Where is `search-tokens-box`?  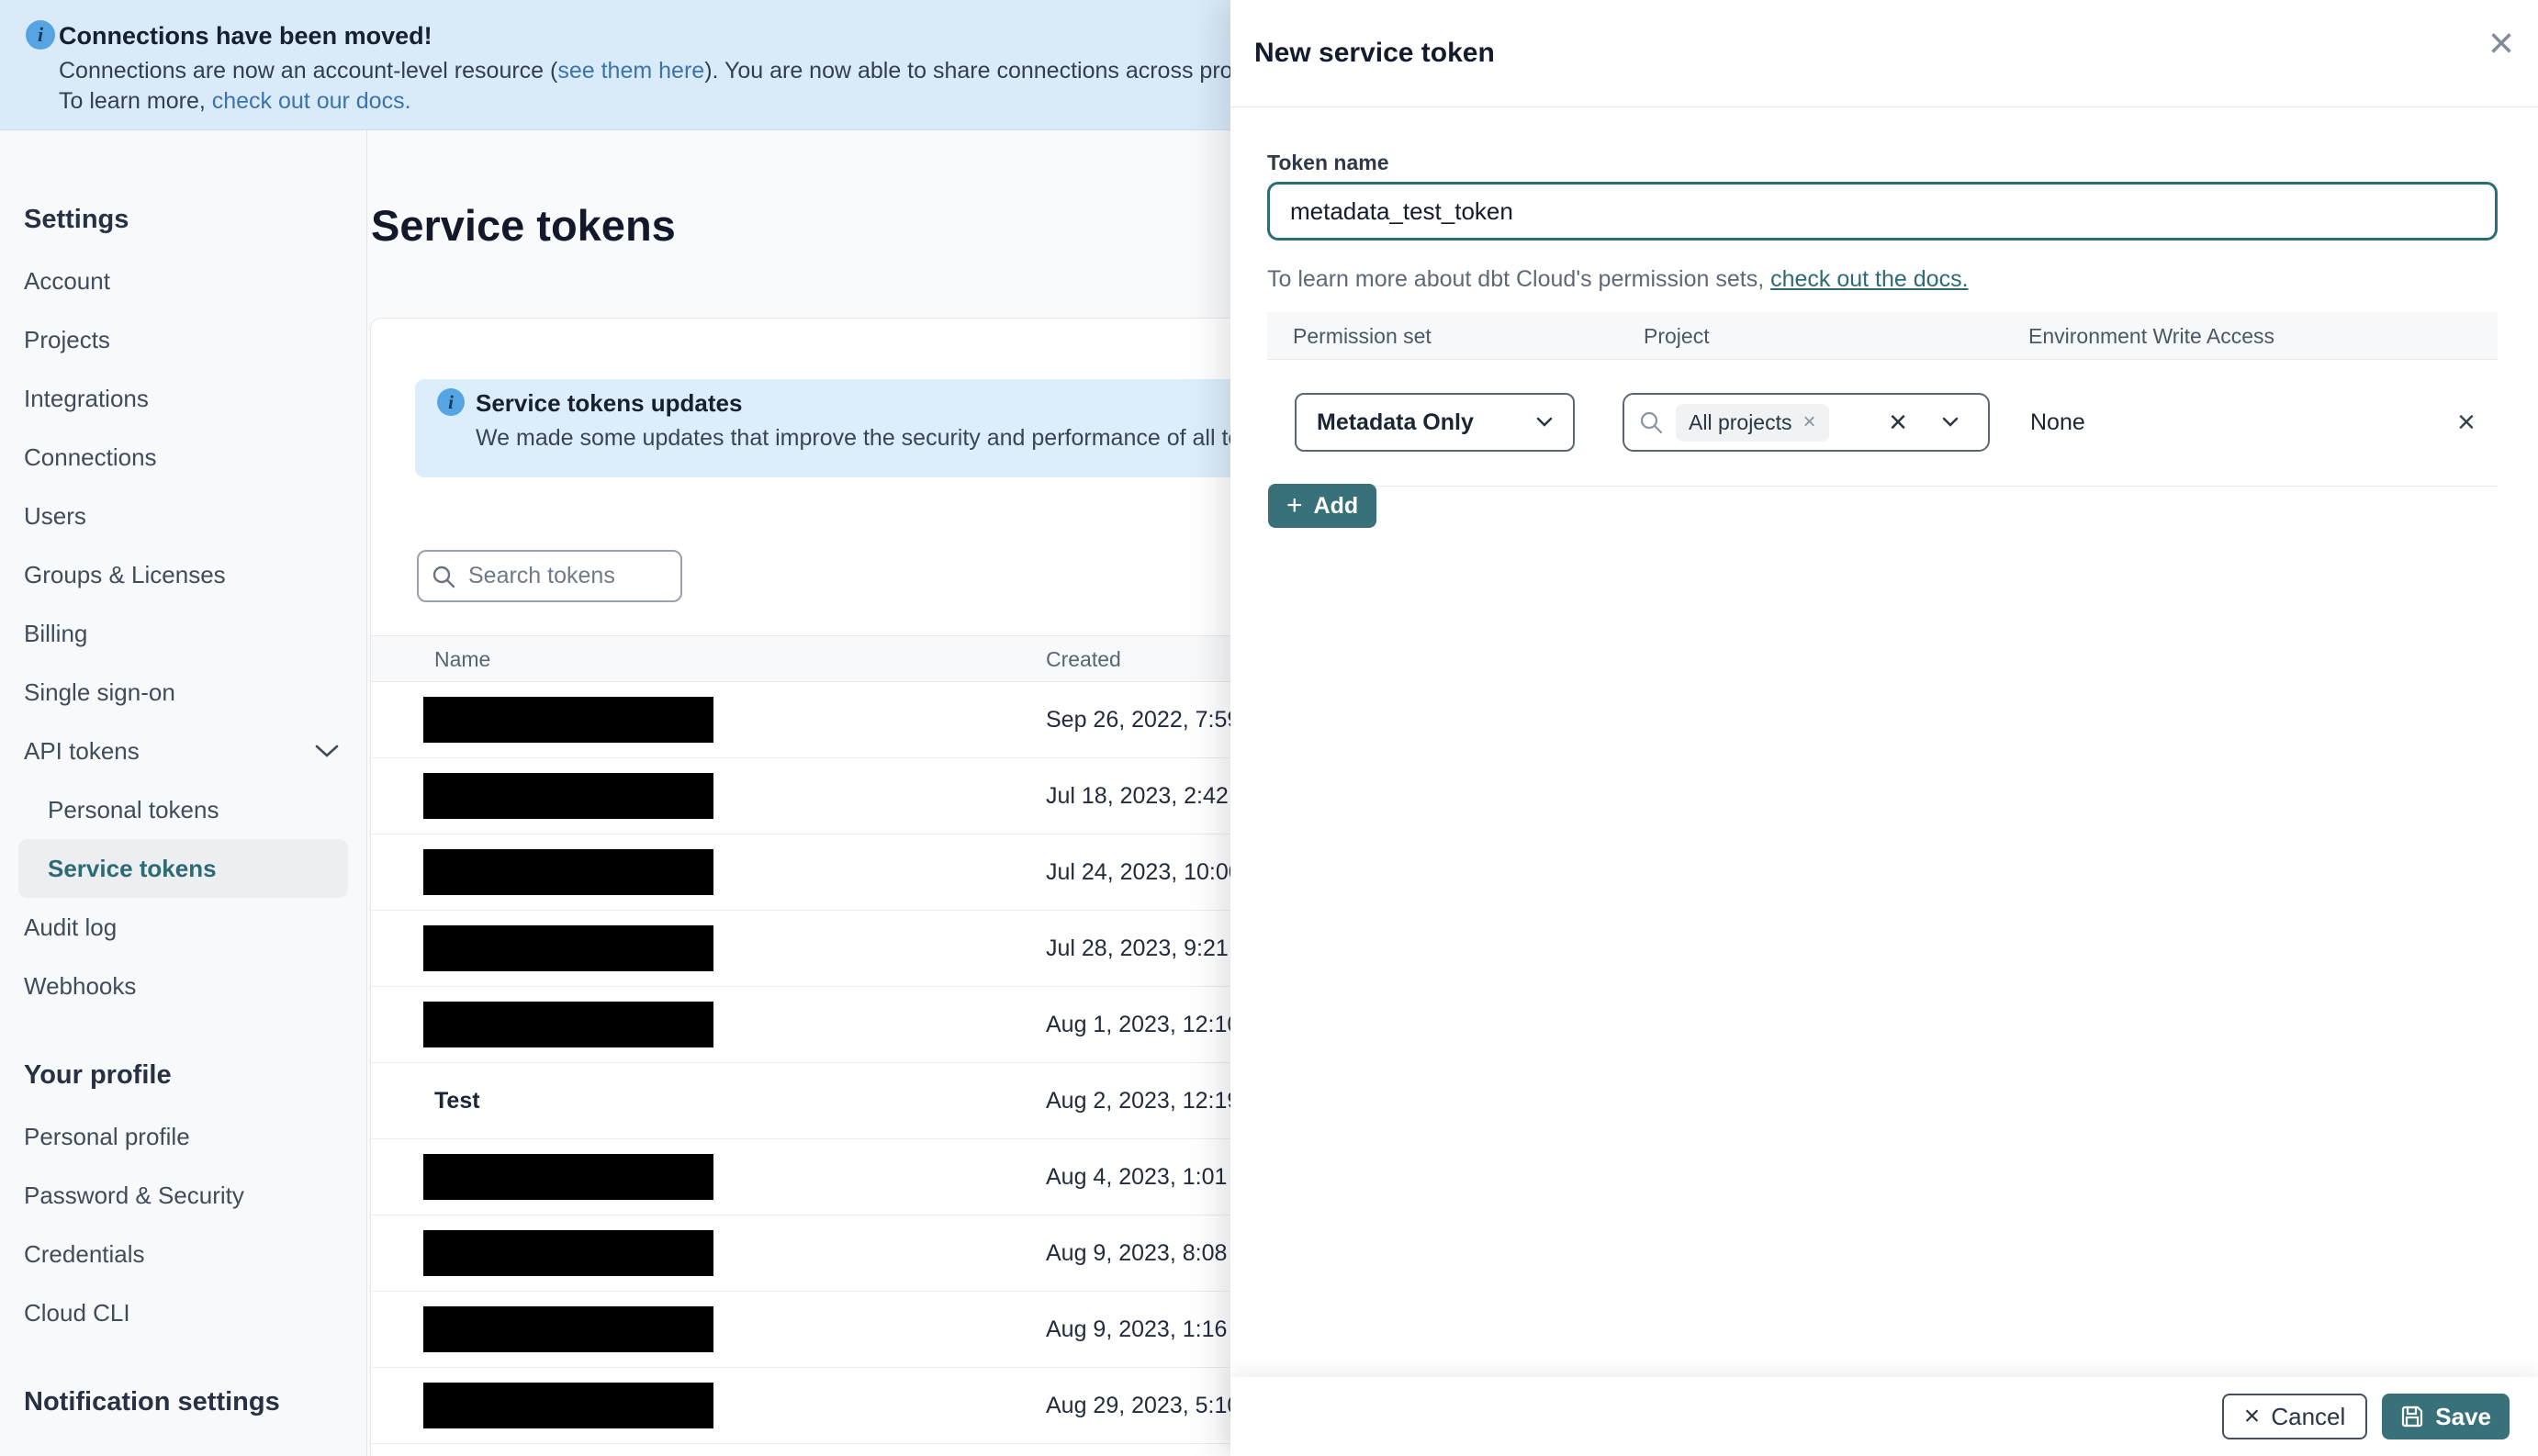 search-tokens-box is located at coordinates (549, 576).